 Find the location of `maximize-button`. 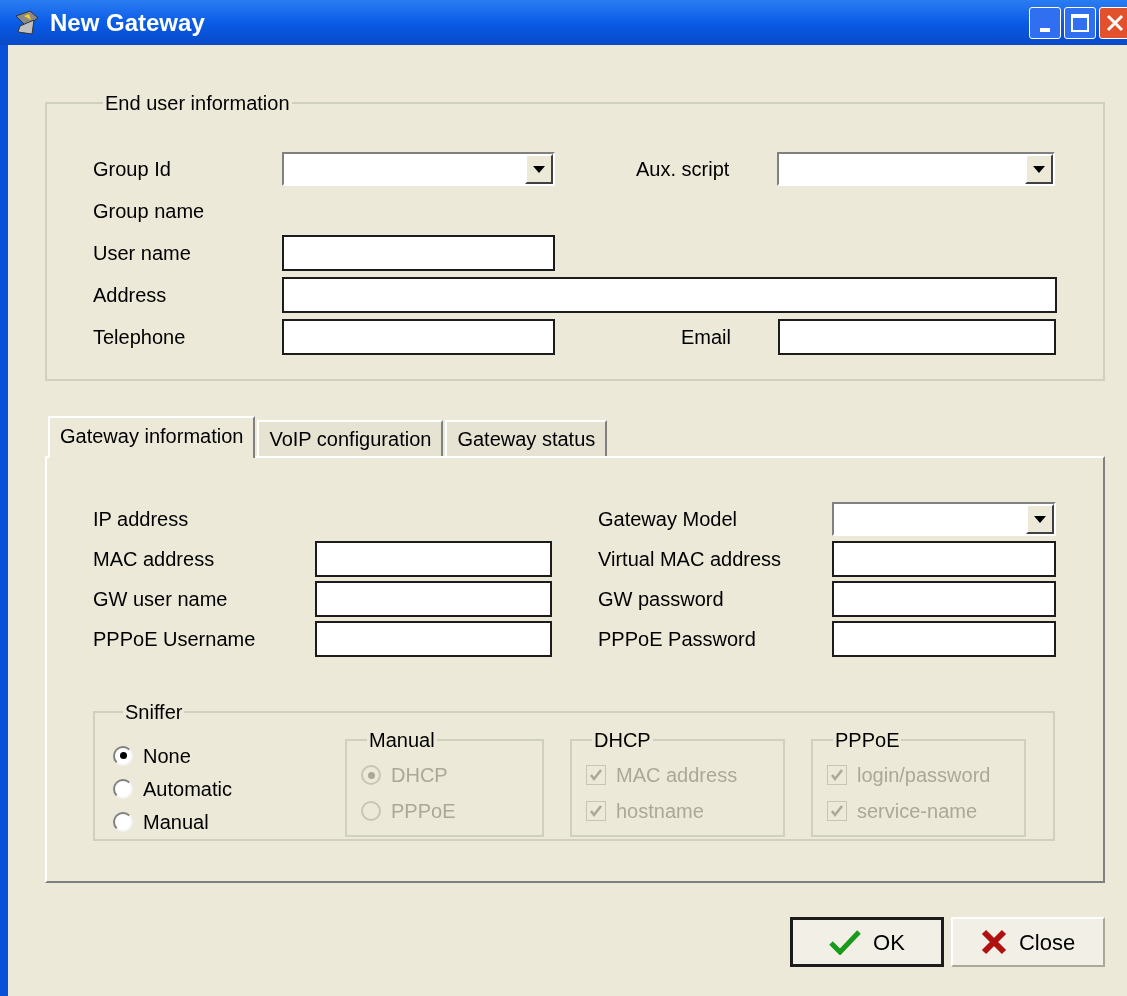

maximize-button is located at coordinates (1080, 22).